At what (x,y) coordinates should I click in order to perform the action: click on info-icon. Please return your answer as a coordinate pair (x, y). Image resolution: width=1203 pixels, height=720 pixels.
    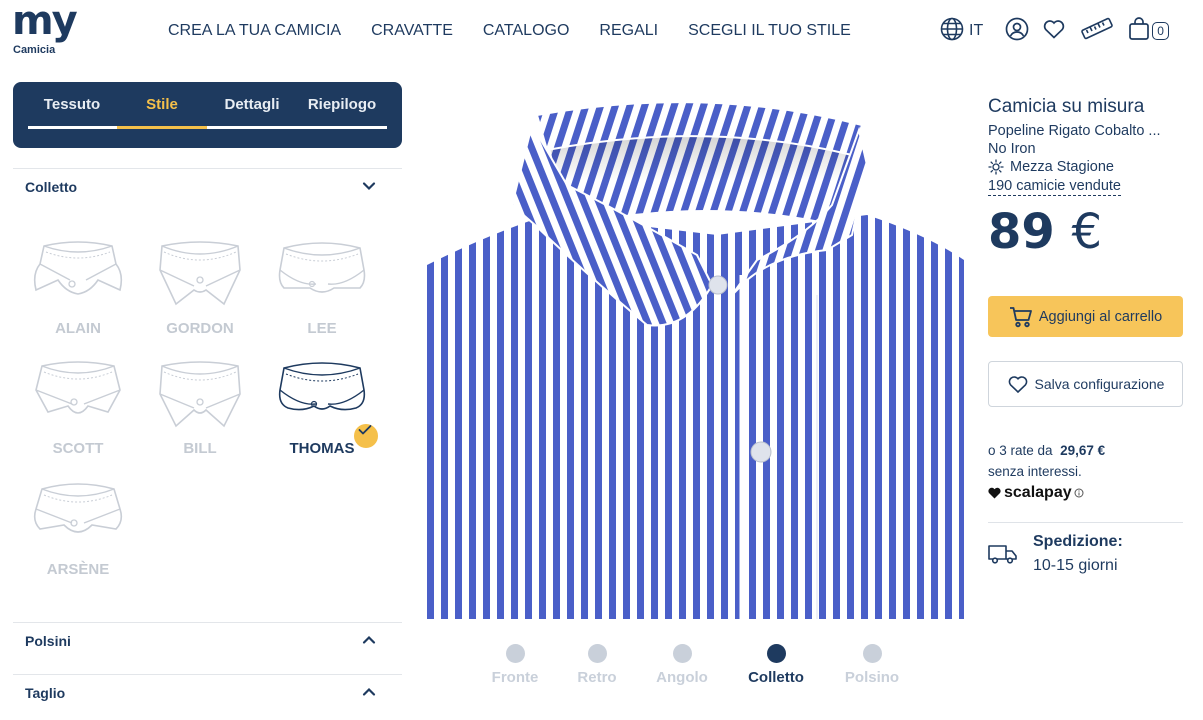
    Looking at the image, I should click on (1079, 493).